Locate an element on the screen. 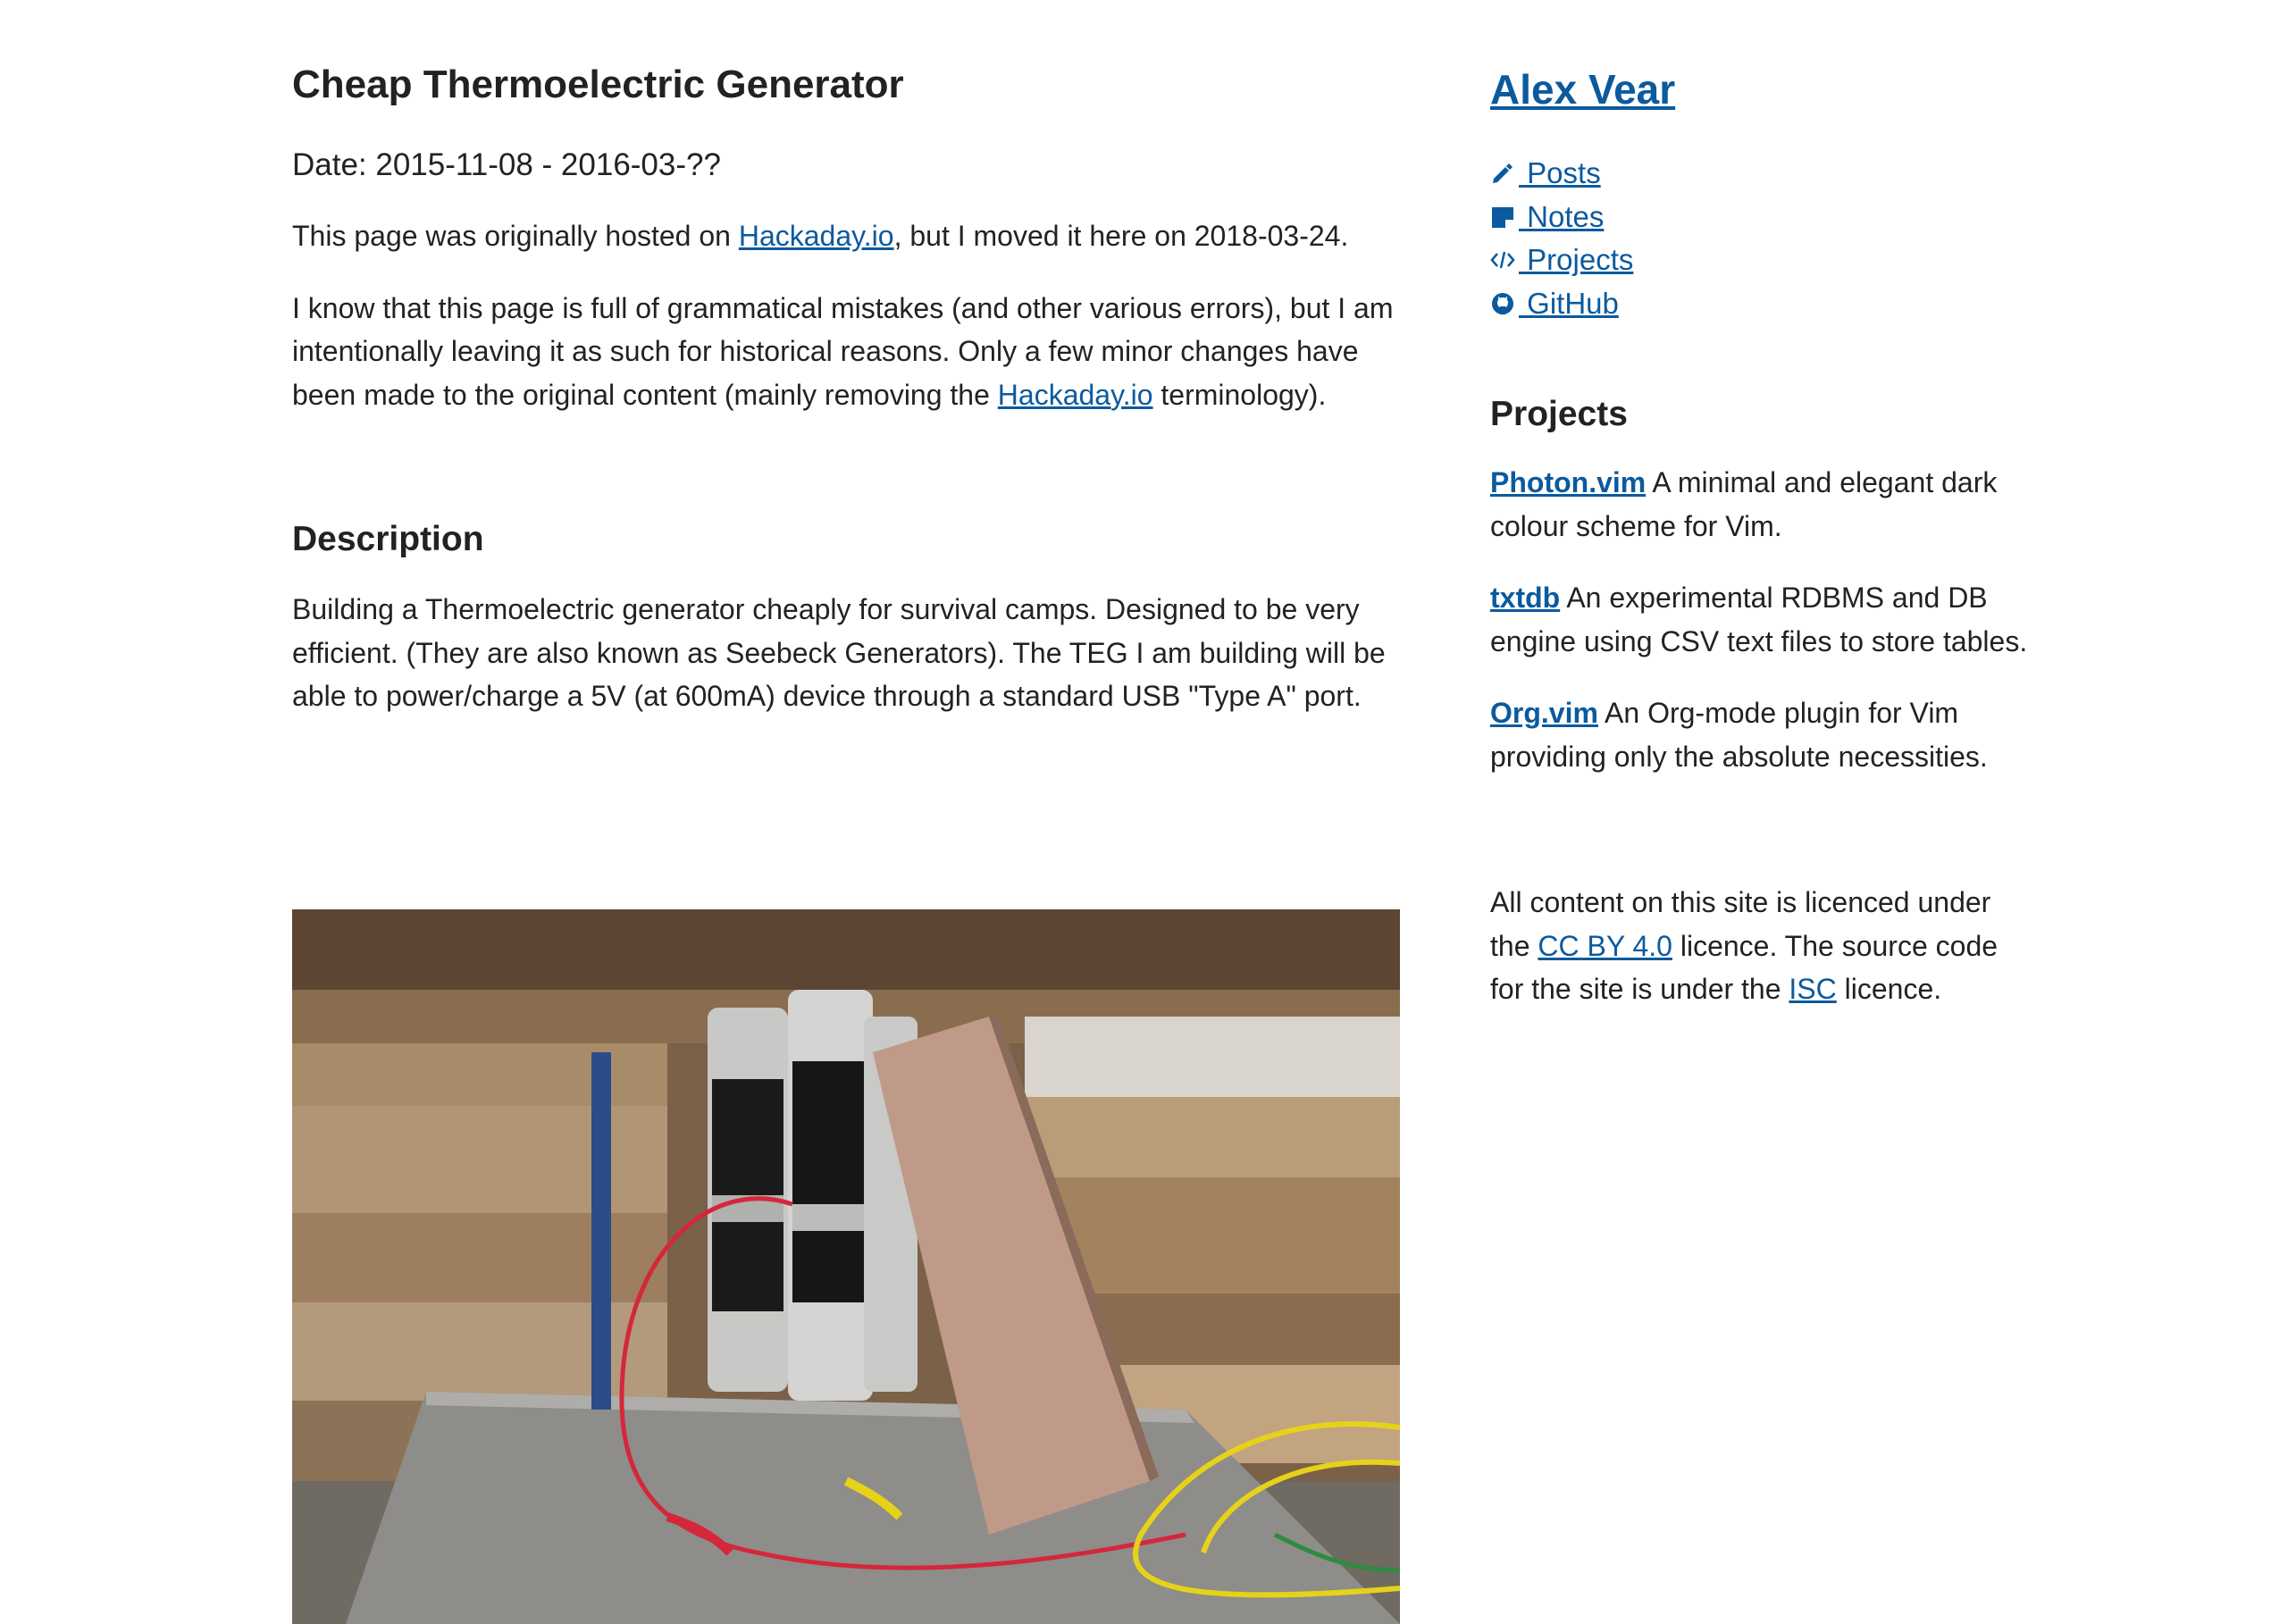  nav-item-posts: Posts is located at coordinates (1763, 174).